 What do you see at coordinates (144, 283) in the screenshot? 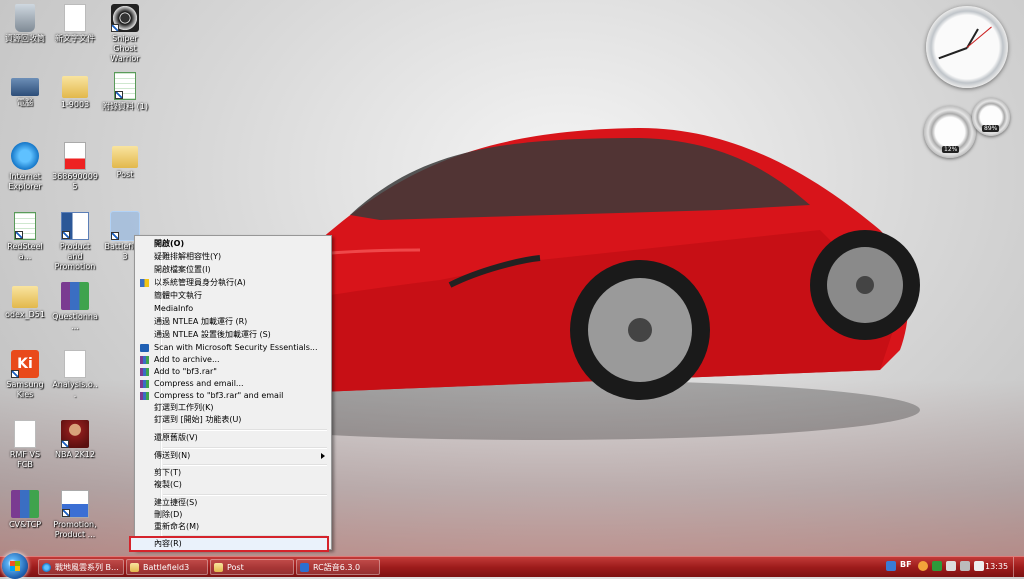
I see `uac-shield-icon` at bounding box center [144, 283].